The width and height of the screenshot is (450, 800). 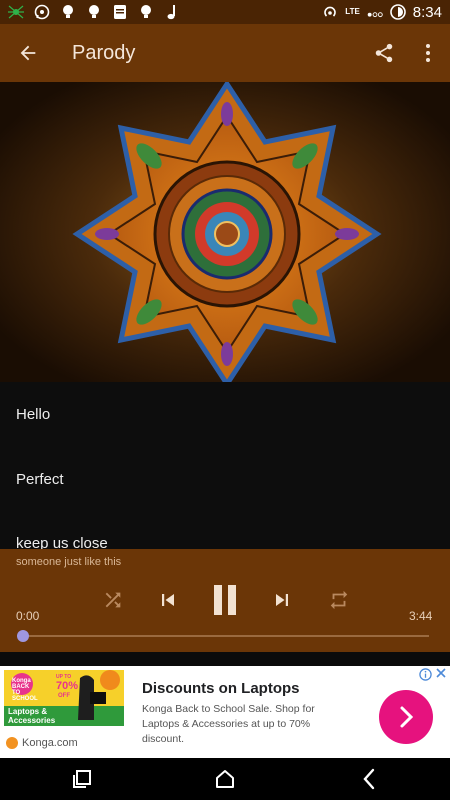 I want to click on status-bar: LTE 8:34, so click(x=225, y=12).